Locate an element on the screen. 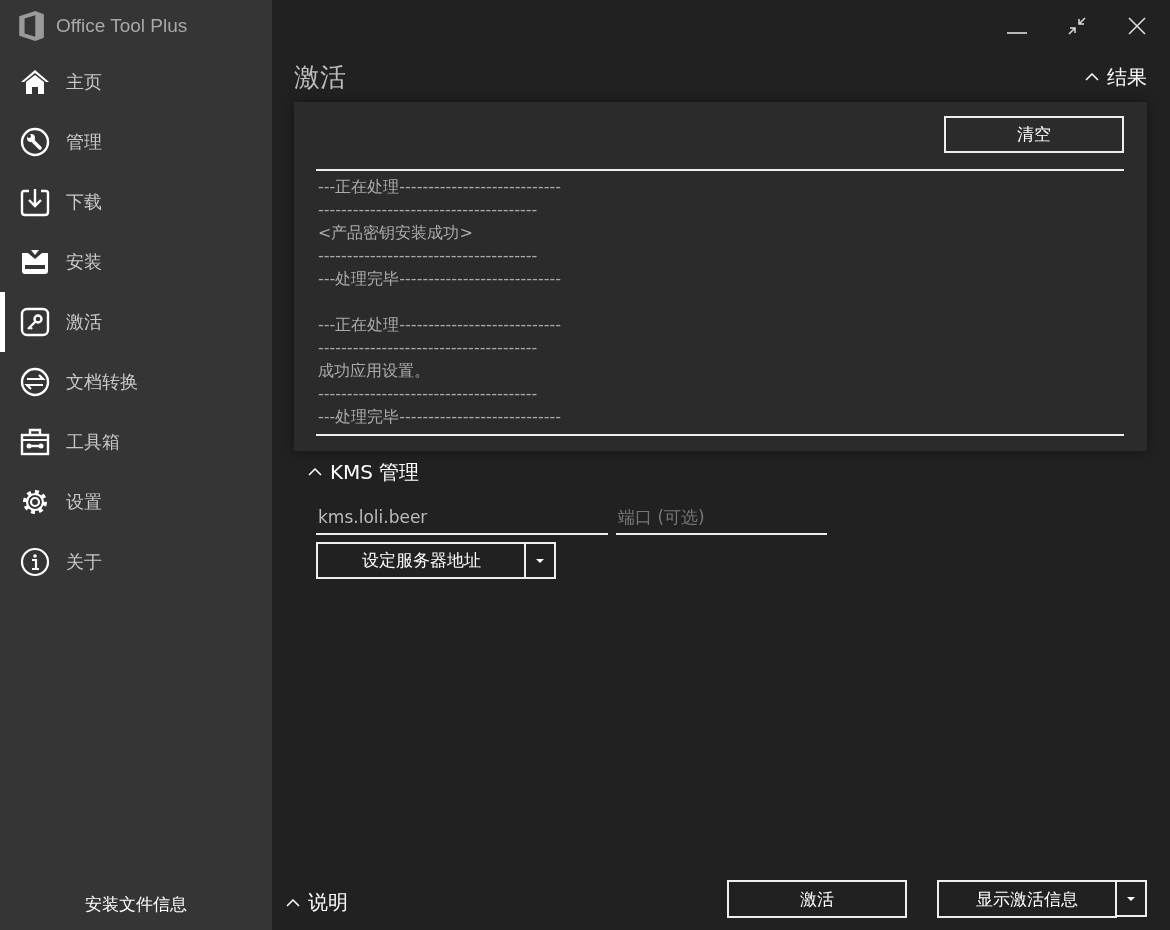 The height and width of the screenshot is (930, 1170). sidebar-item: 管理 is located at coordinates (136, 142).